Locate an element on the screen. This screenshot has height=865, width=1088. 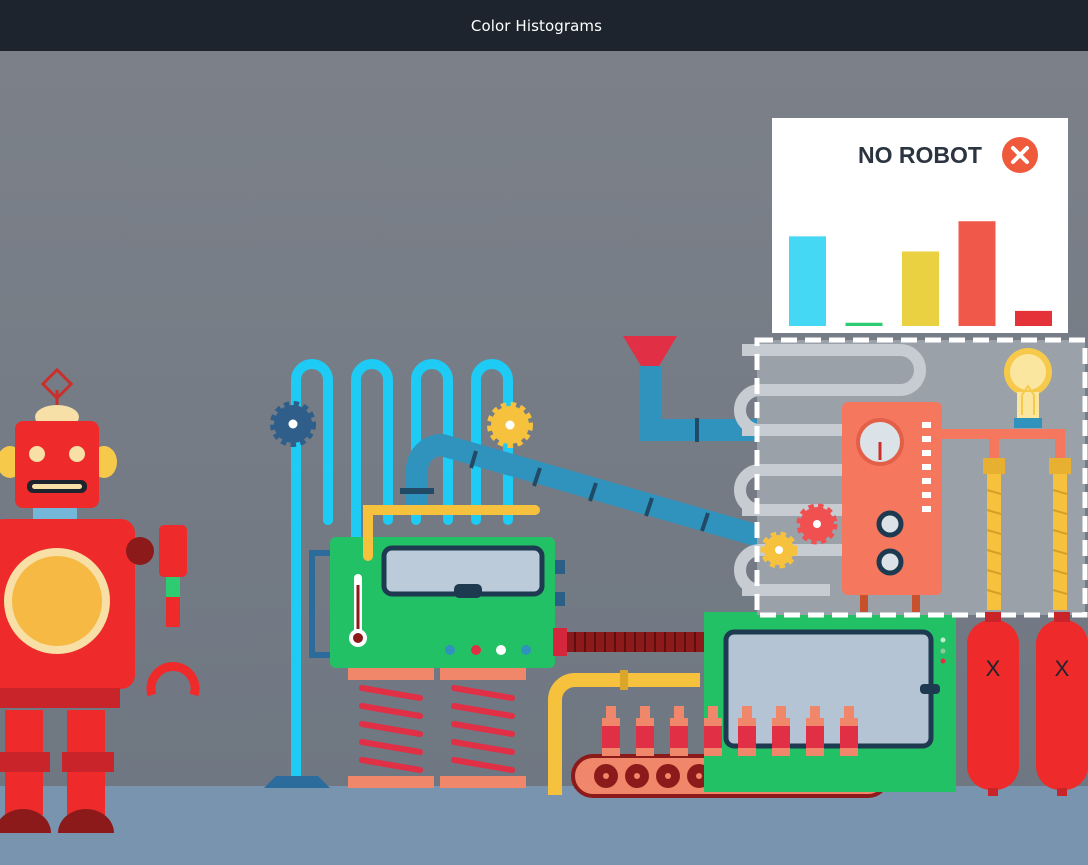
threaded-rod is located at coordinates (630, 642).